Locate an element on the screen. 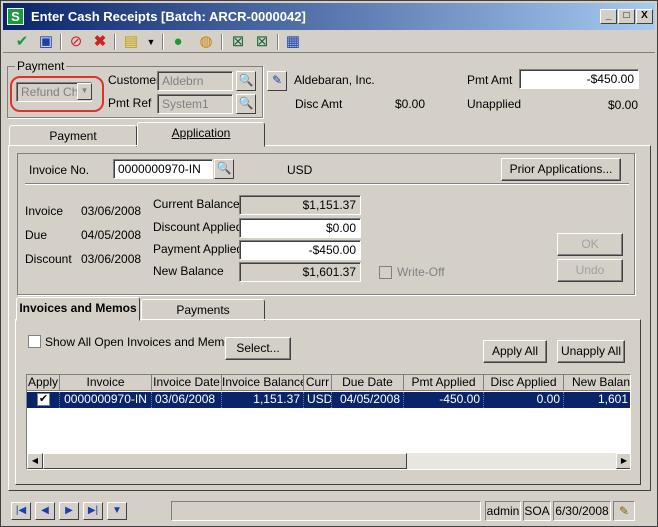 This screenshot has width=658, height=527. table-cell-pmt-applied: -450.00 is located at coordinates (444, 400).